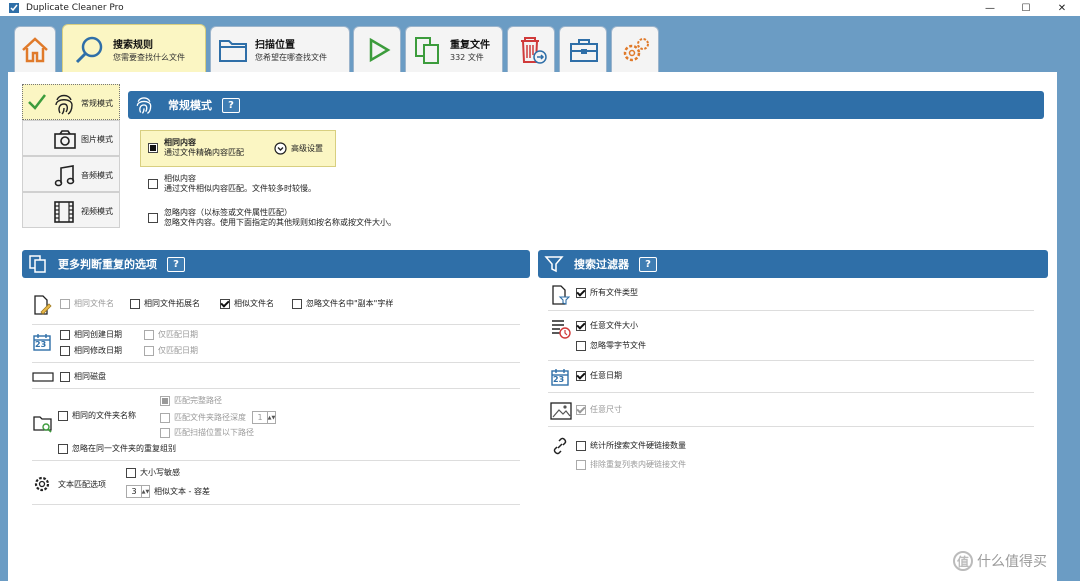 This screenshot has height=581, width=1080. Describe the element at coordinates (581, 410) in the screenshot. I see `any-dimension-checkbox` at that location.